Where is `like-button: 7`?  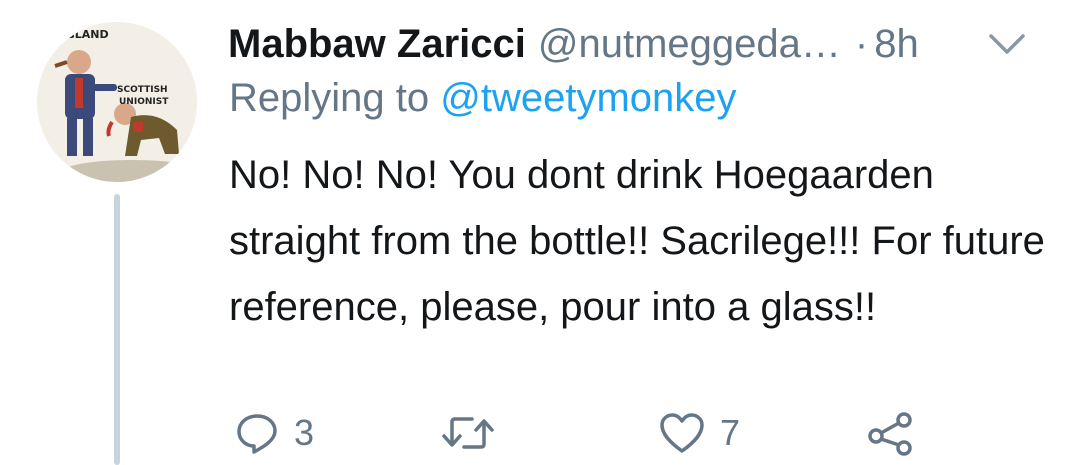
like-button: 7 is located at coordinates (699, 433).